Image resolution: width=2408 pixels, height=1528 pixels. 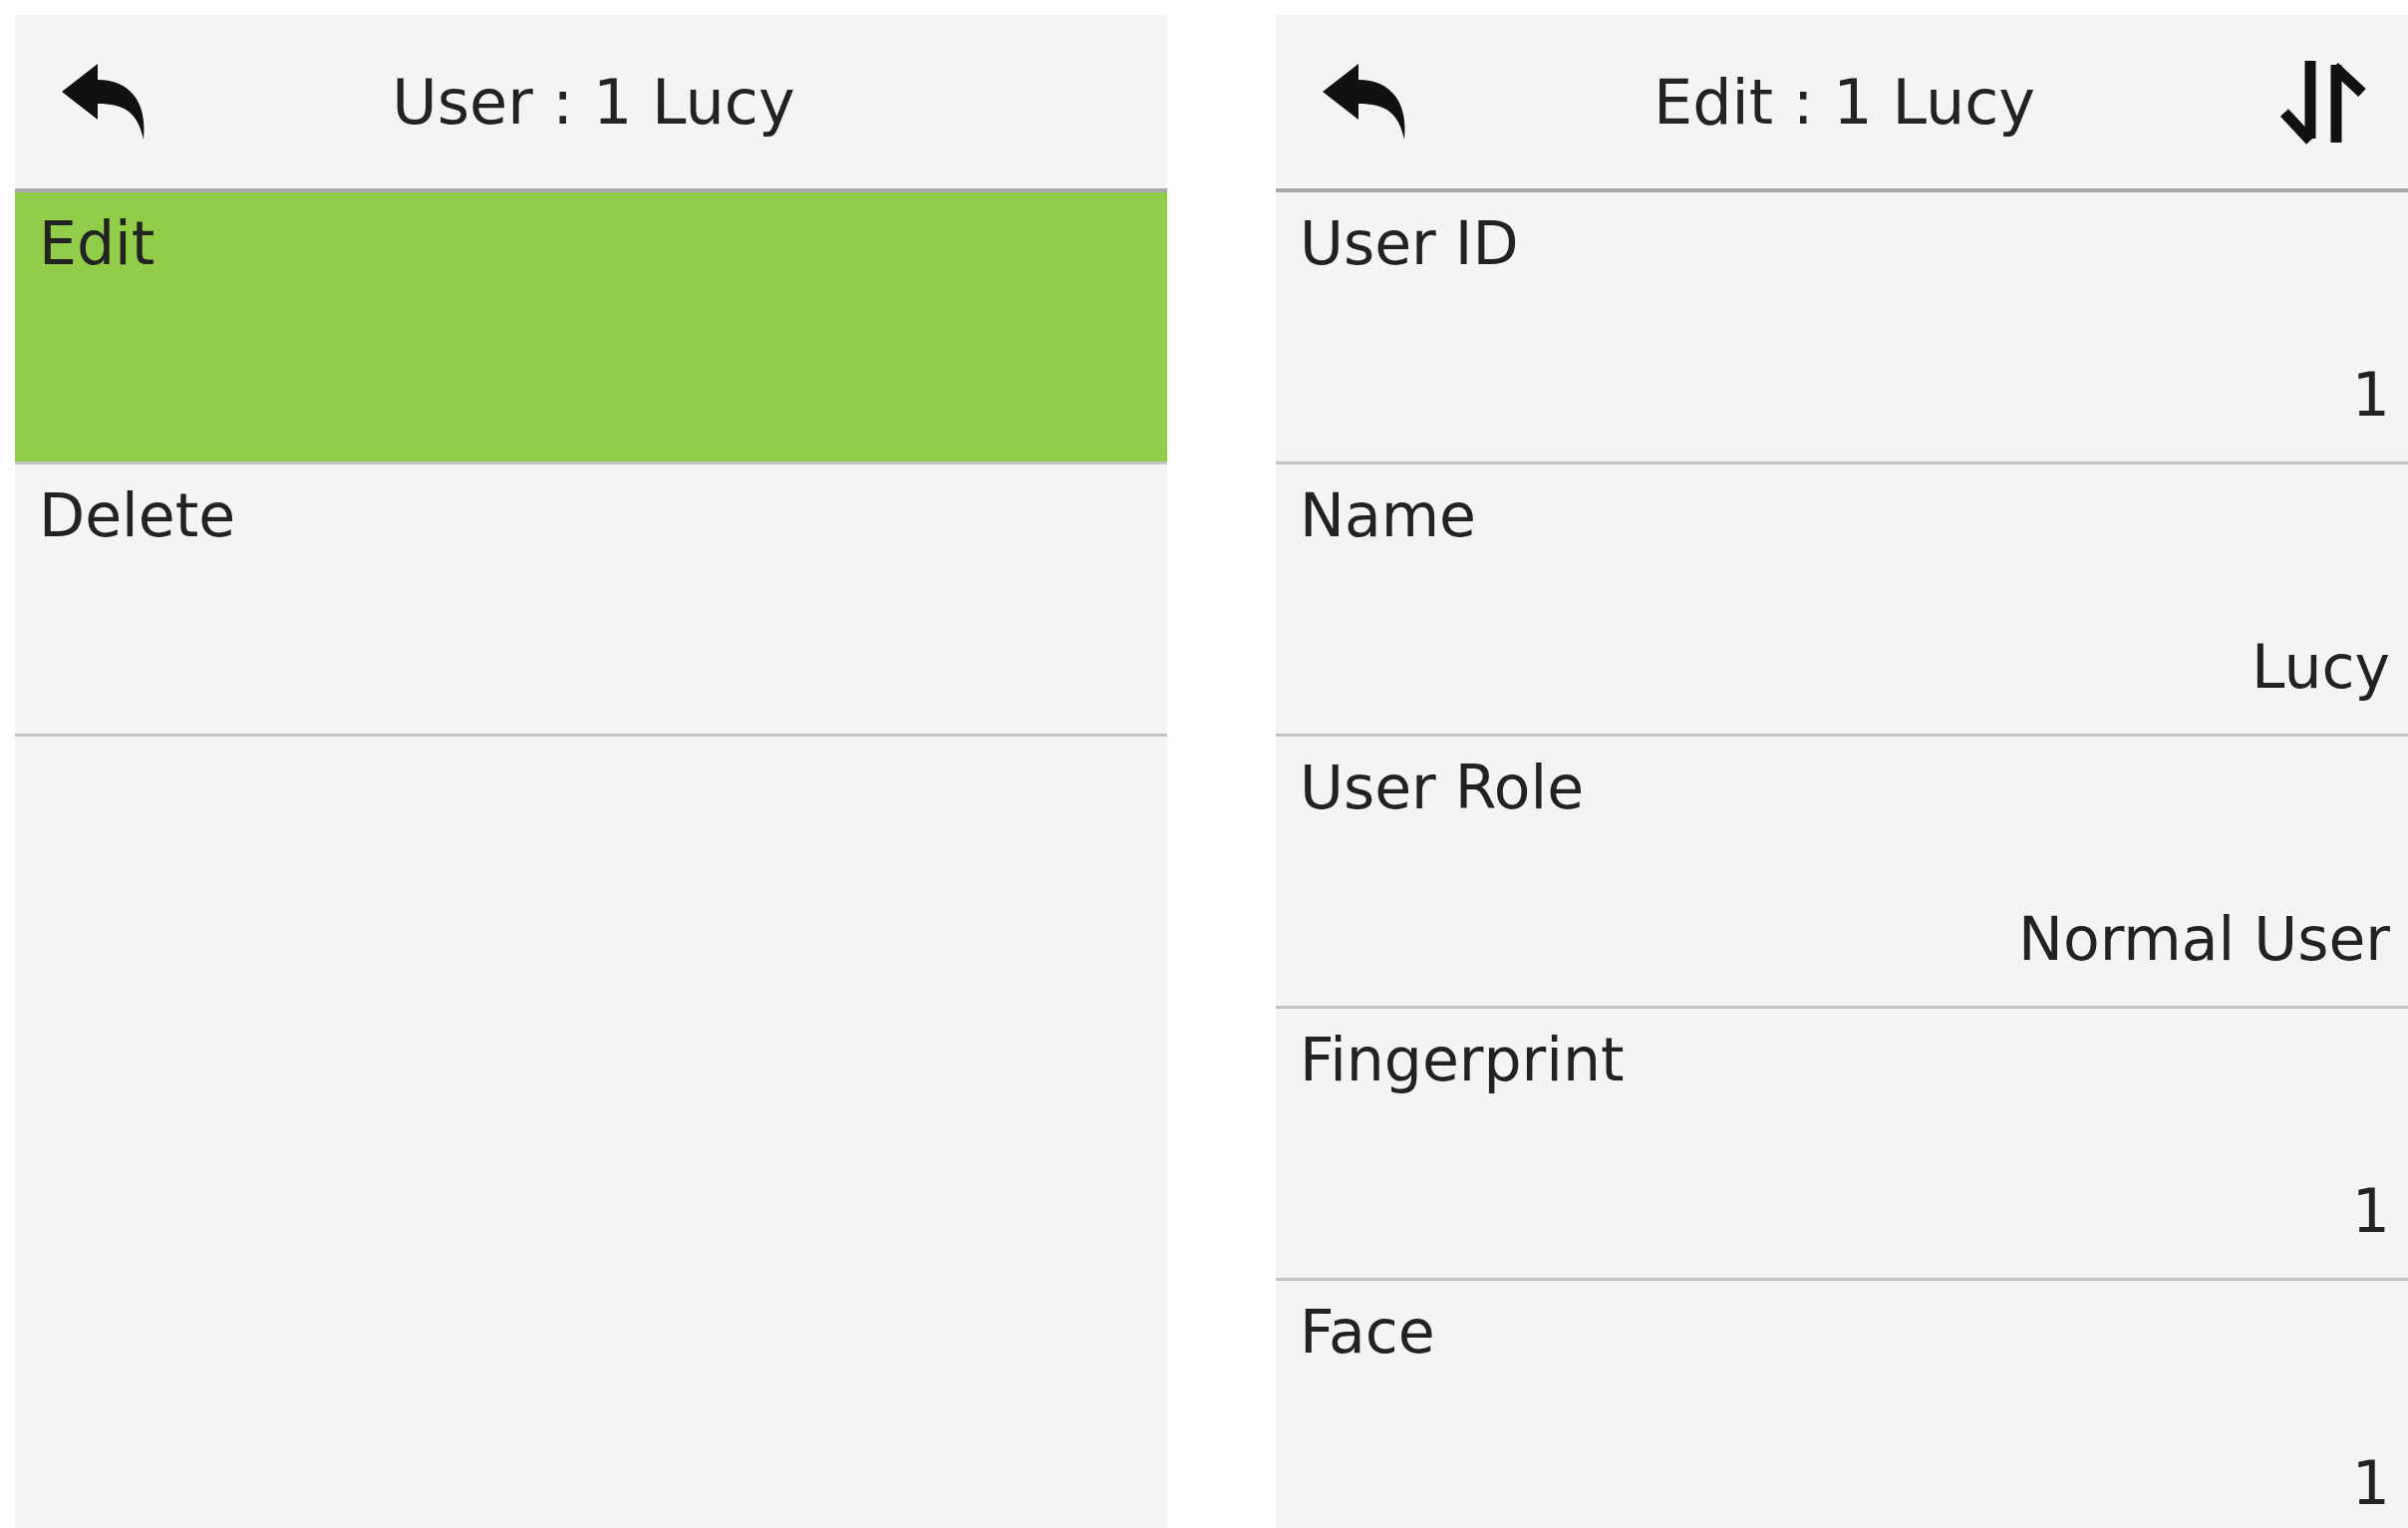 I want to click on menu-item: Delete, so click(x=591, y=600).